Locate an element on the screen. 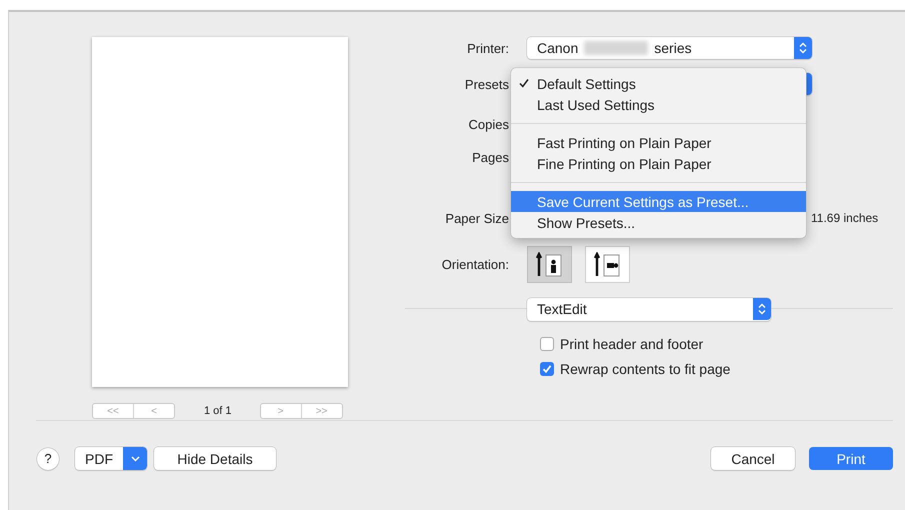 This screenshot has width=905, height=510. field-label: Printer: is located at coordinates (487, 48).